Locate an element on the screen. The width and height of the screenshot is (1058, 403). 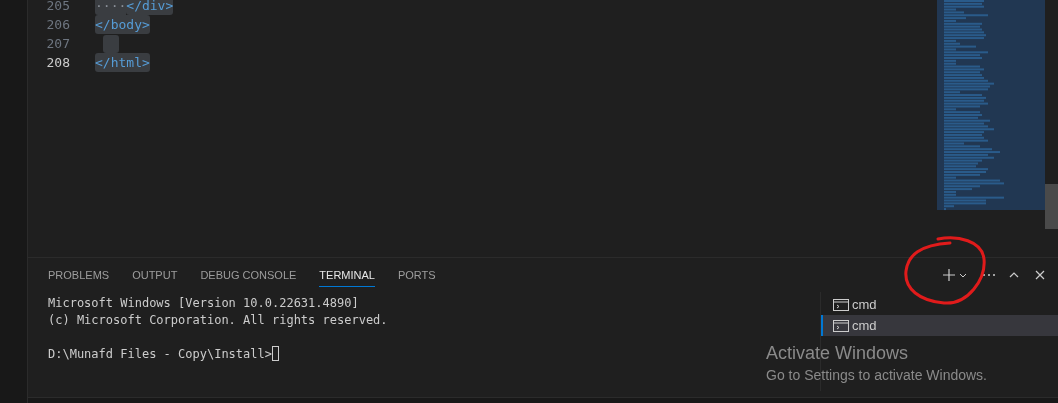
terminal-prompt: D:\Munafd Files - Copy\Install> is located at coordinates (160, 354).